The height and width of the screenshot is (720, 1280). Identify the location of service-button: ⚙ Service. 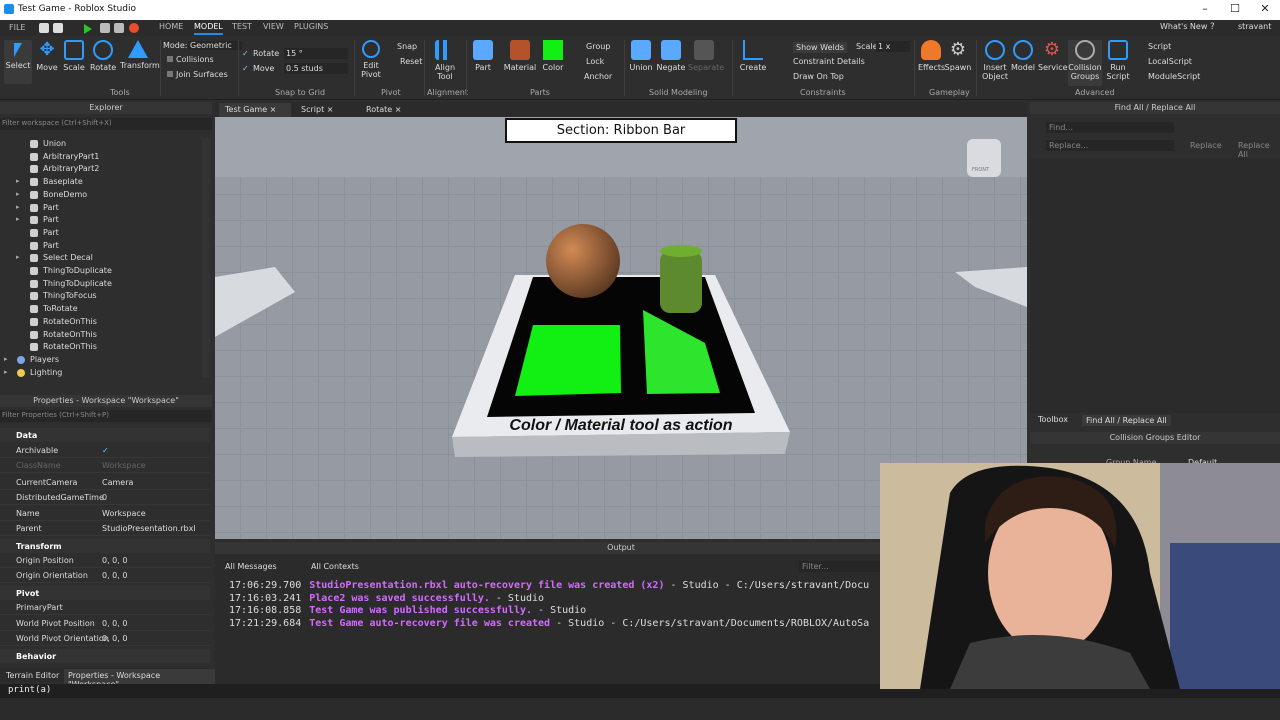
(1053, 56).